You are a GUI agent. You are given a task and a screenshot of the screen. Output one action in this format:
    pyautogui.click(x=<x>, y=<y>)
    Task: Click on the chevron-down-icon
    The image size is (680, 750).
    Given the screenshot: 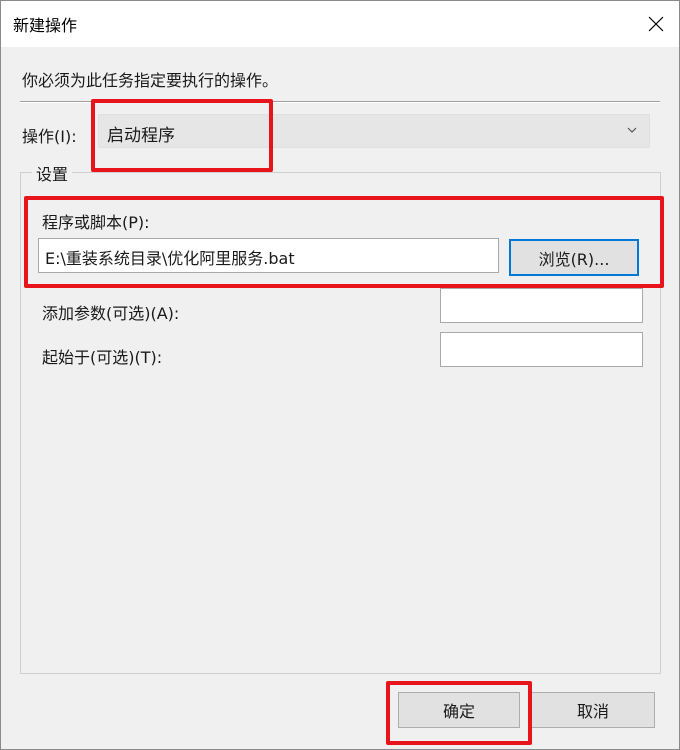 What is the action you would take?
    pyautogui.click(x=632, y=130)
    